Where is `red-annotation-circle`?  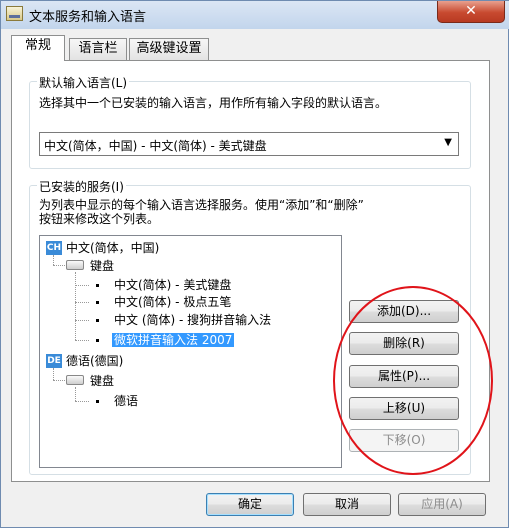 red-annotation-circle is located at coordinates (413, 380).